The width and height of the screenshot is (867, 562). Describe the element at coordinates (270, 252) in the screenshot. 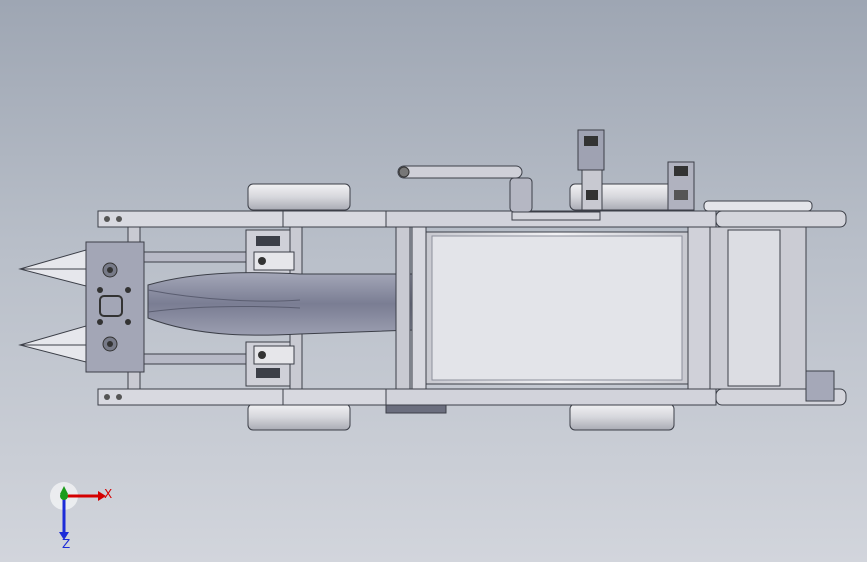

I see `bearing-bracket-top` at that location.